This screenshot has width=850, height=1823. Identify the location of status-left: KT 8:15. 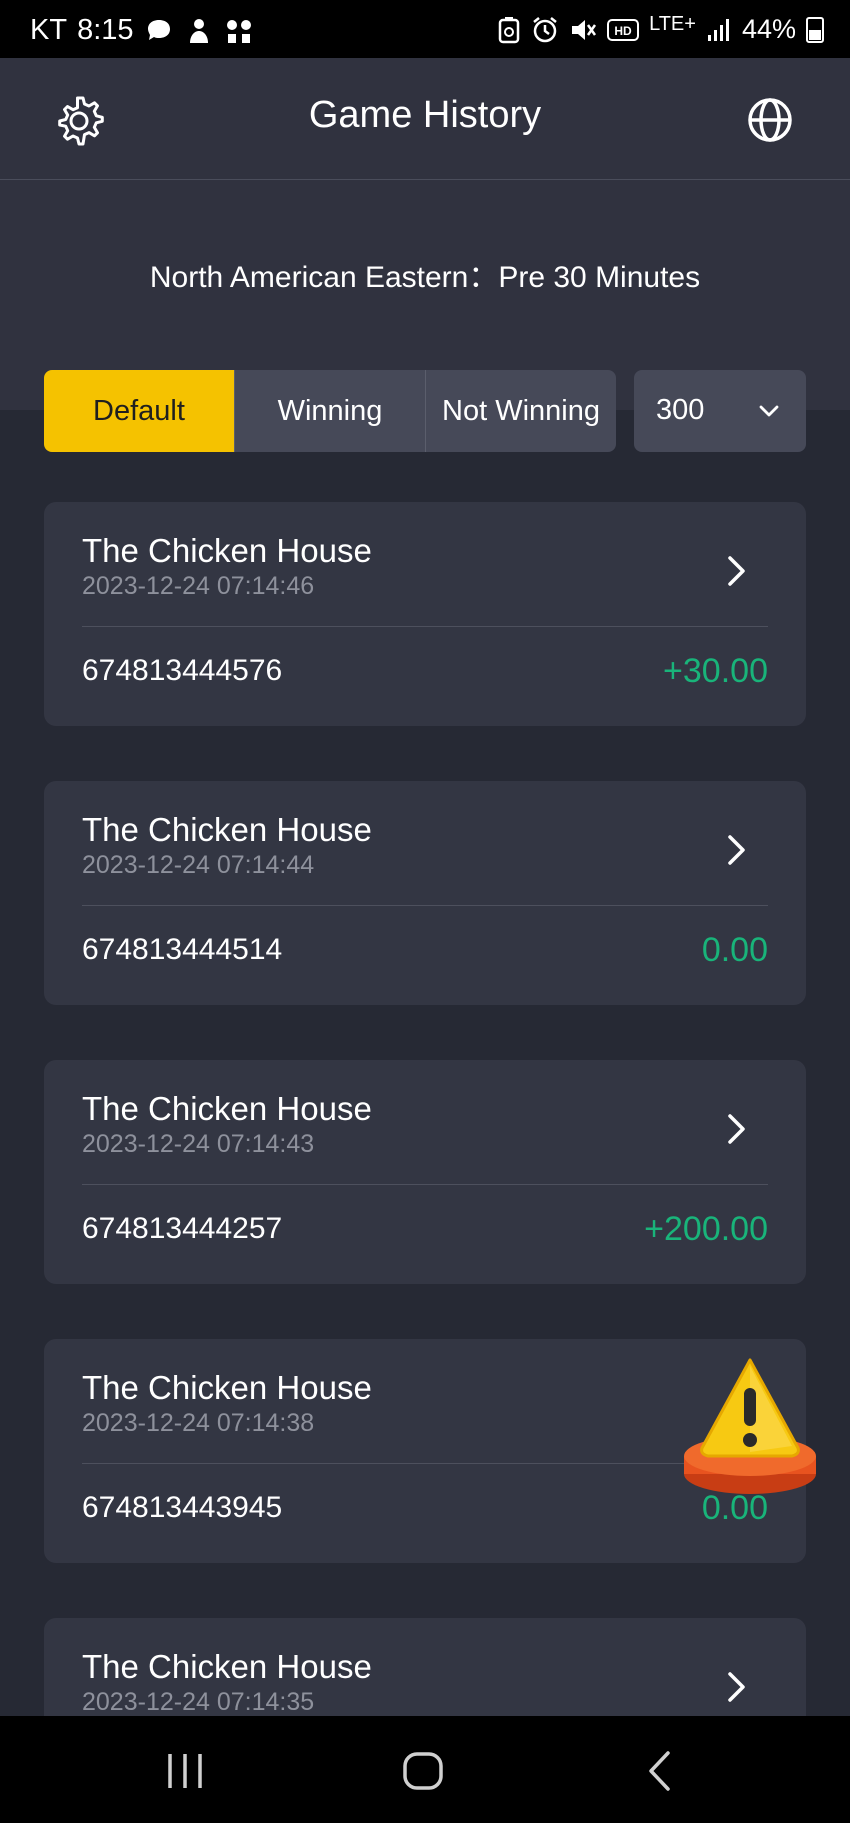
(142, 30).